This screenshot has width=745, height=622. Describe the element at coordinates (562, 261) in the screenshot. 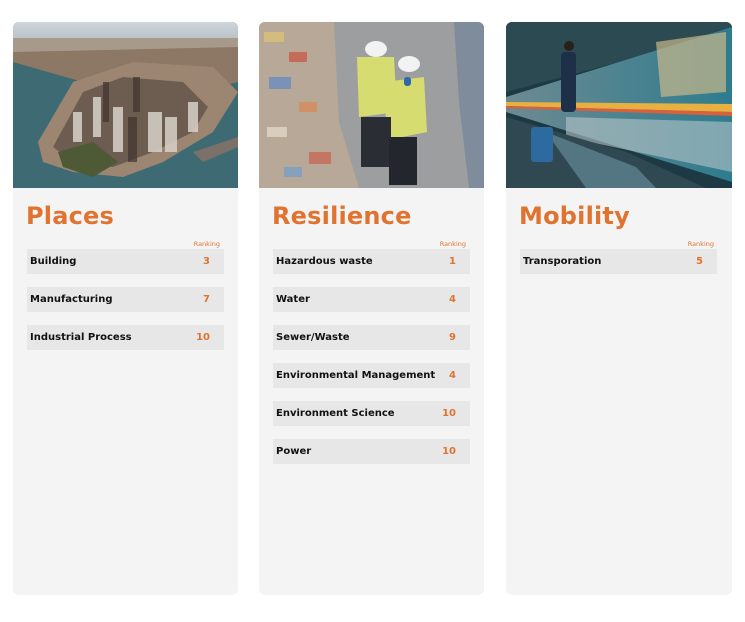

I see `item-name: Transporation` at that location.